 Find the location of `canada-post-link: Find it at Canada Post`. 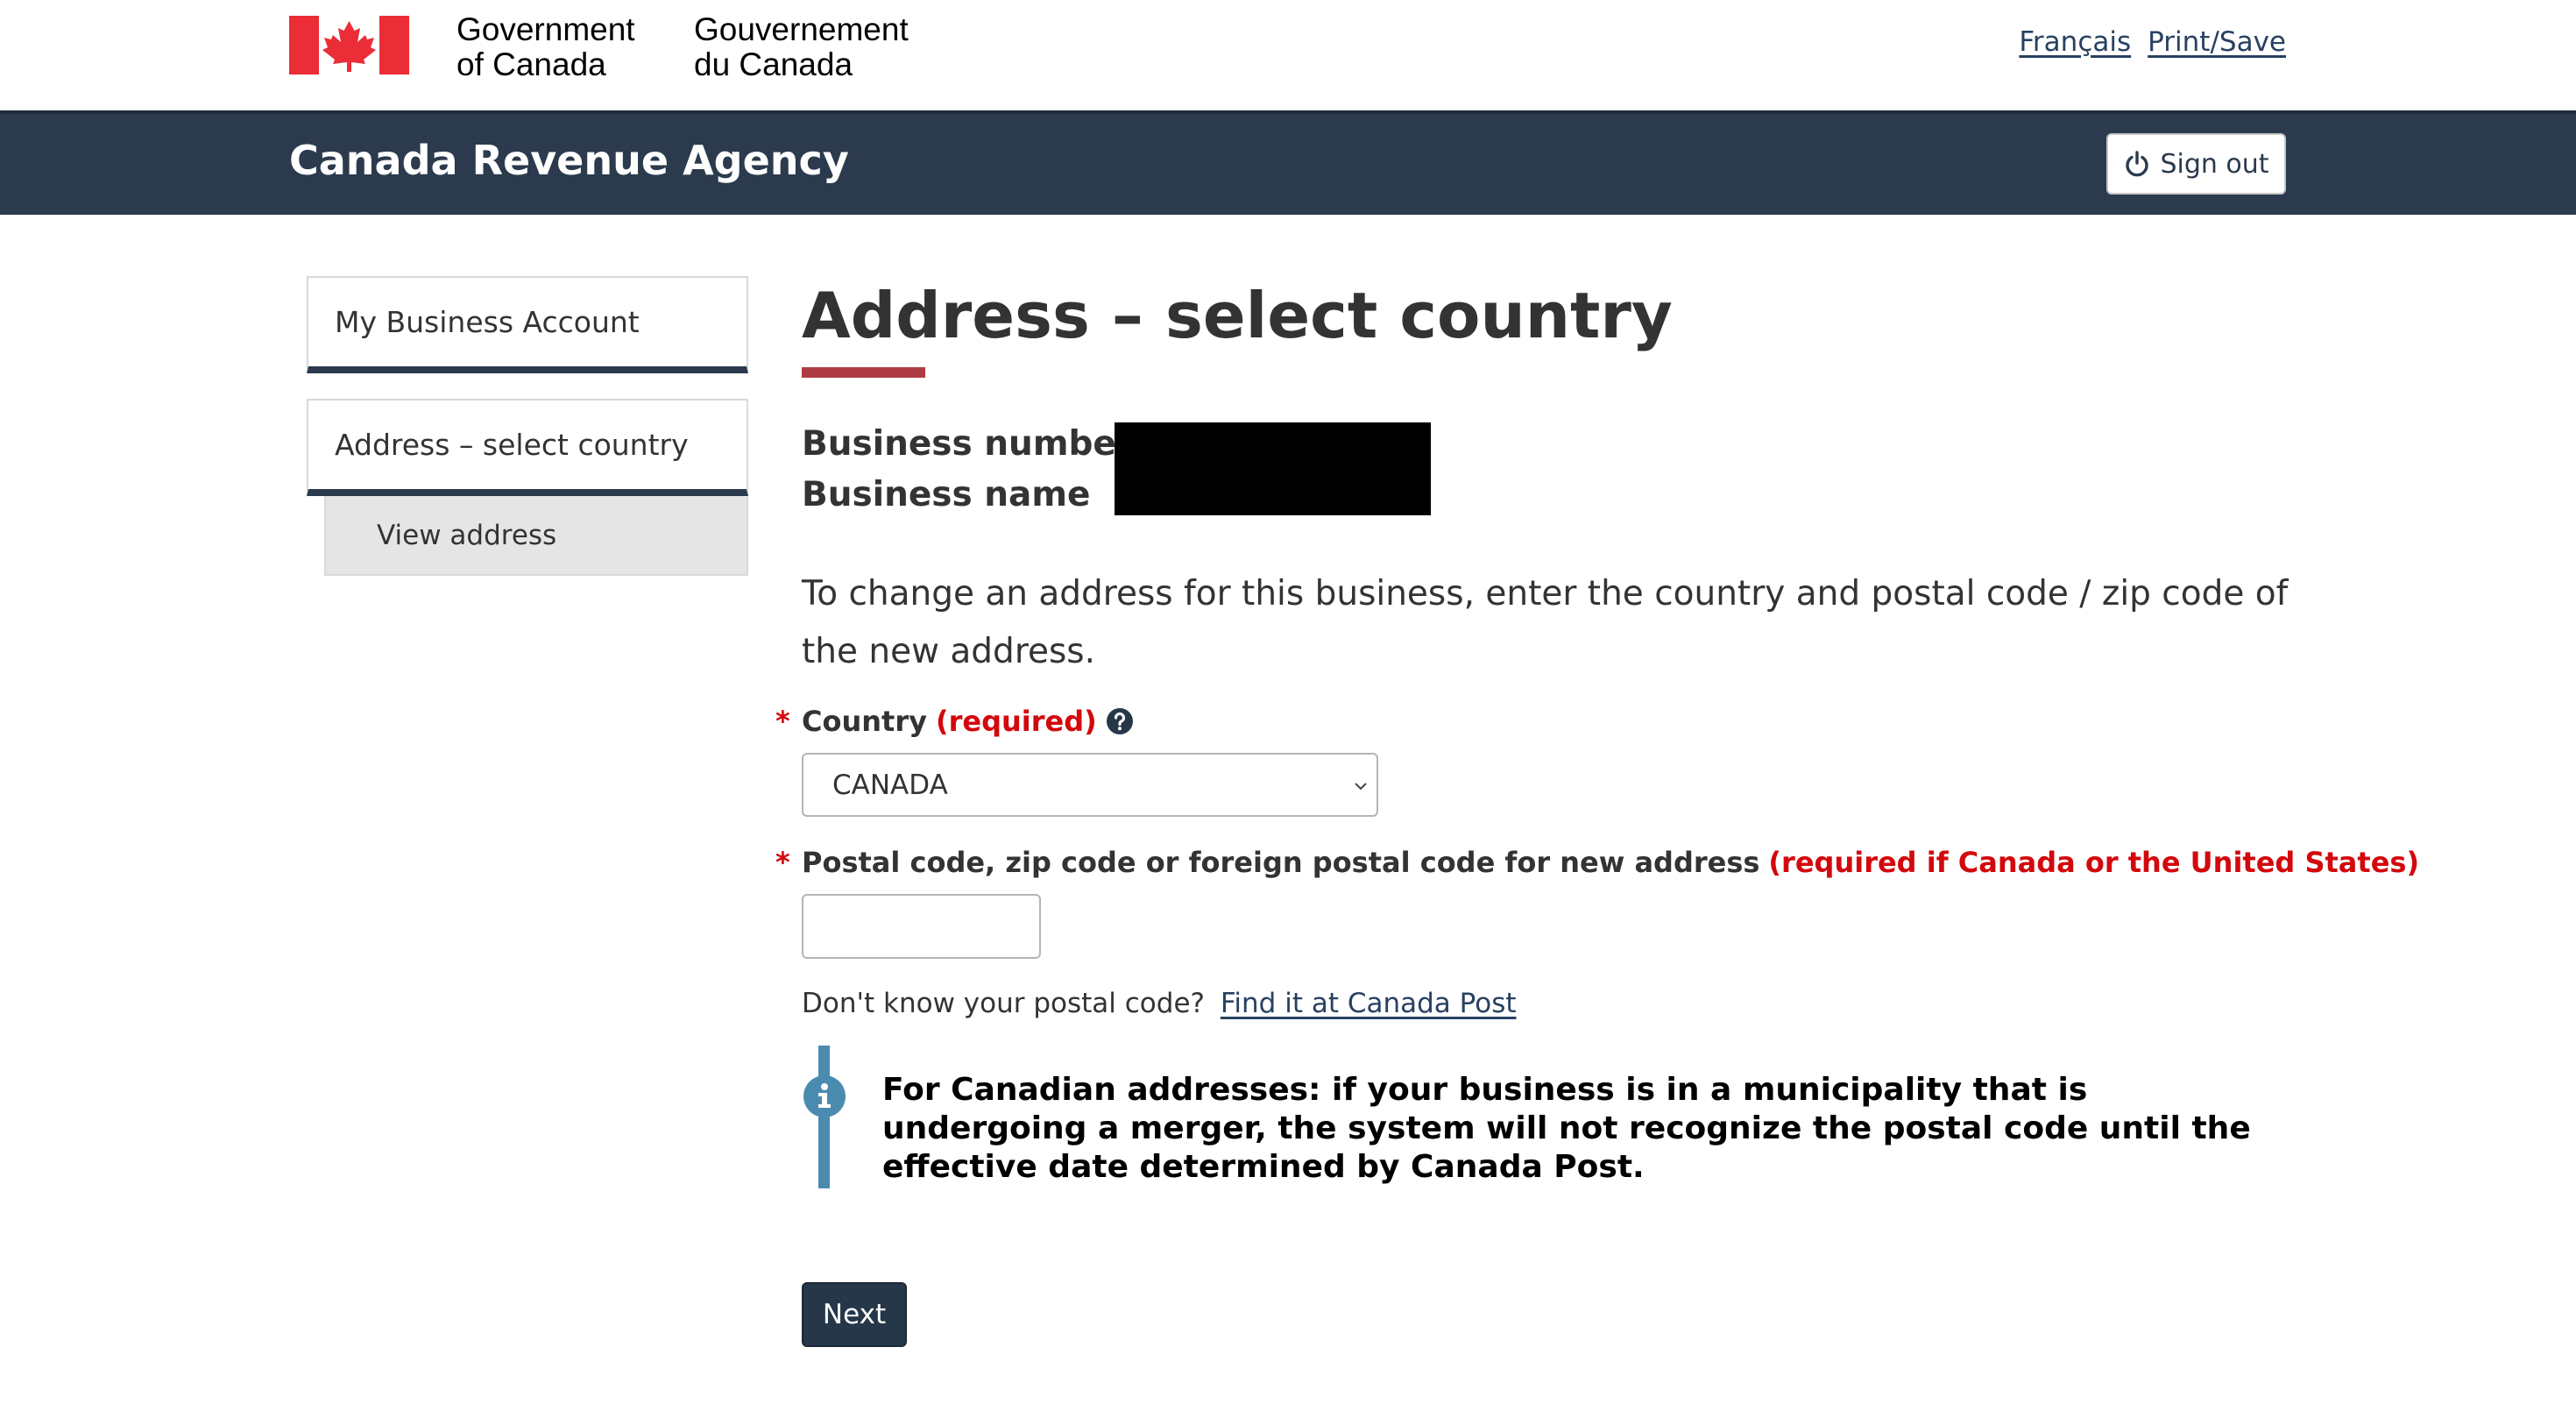

canada-post-link: Find it at Canada Post is located at coordinates (1369, 1003).